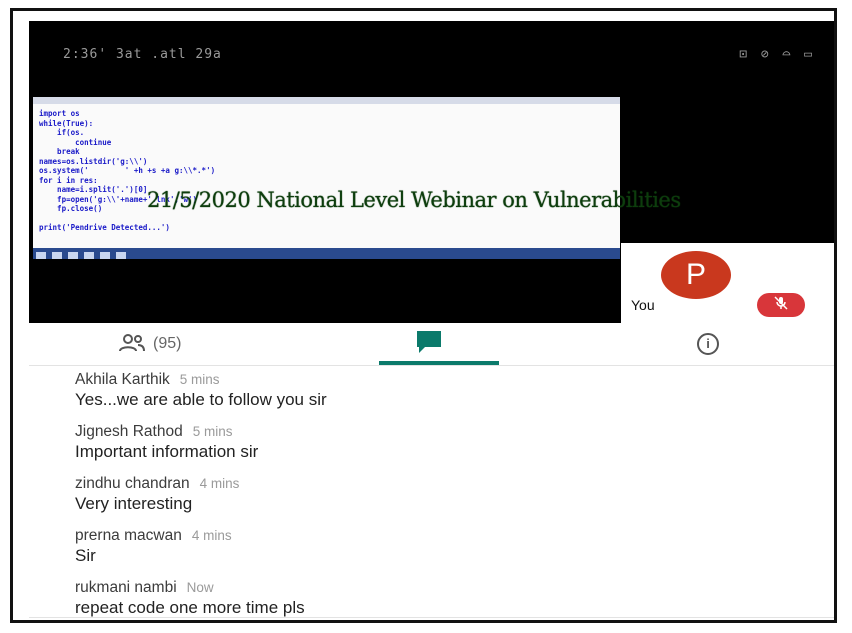  What do you see at coordinates (66, 123) in the screenshot?
I see `code-line: while(True):` at bounding box center [66, 123].